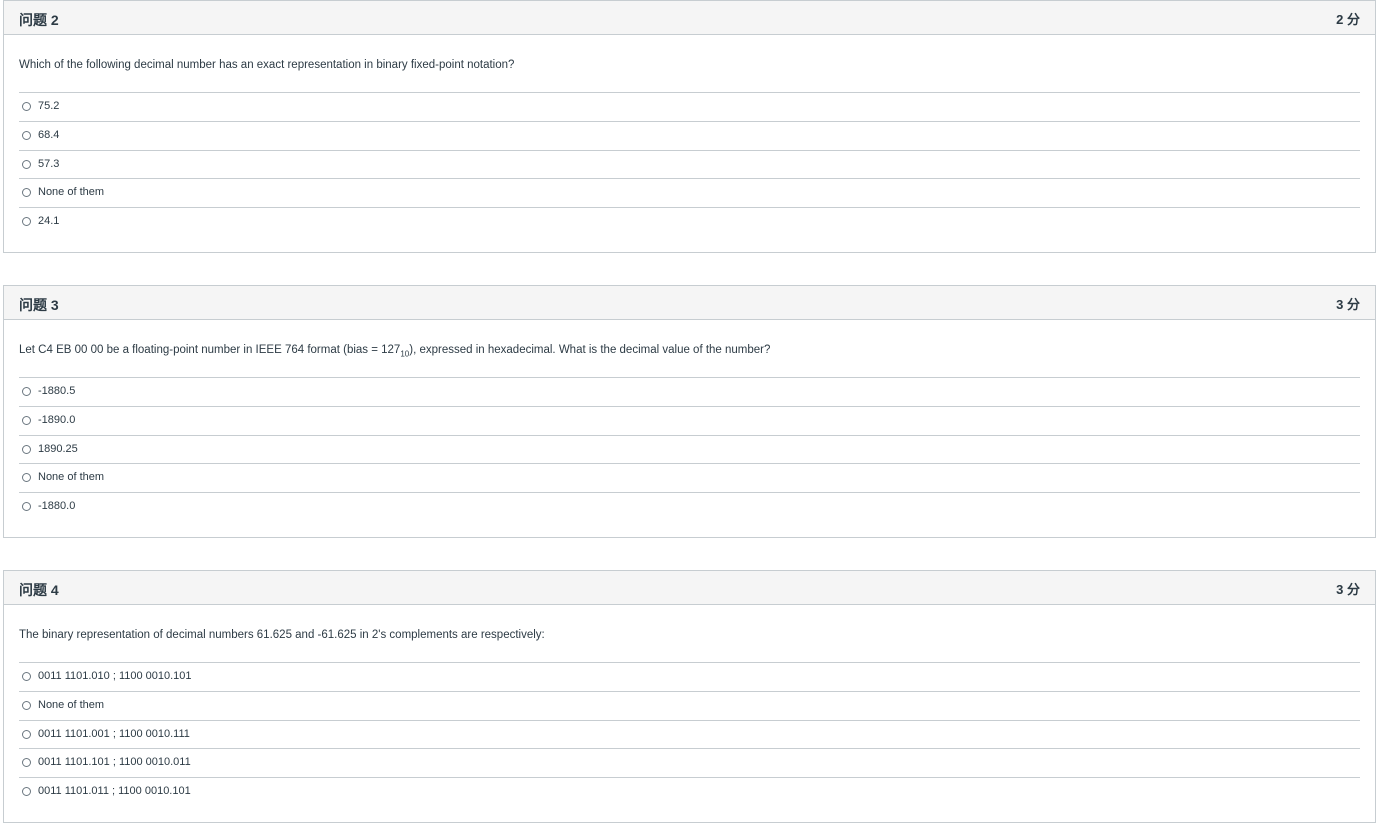 This screenshot has height=828, width=1379. What do you see at coordinates (689, 762) in the screenshot?
I see `answer-option: 0011 1101.101 ; 1100 0010.011` at bounding box center [689, 762].